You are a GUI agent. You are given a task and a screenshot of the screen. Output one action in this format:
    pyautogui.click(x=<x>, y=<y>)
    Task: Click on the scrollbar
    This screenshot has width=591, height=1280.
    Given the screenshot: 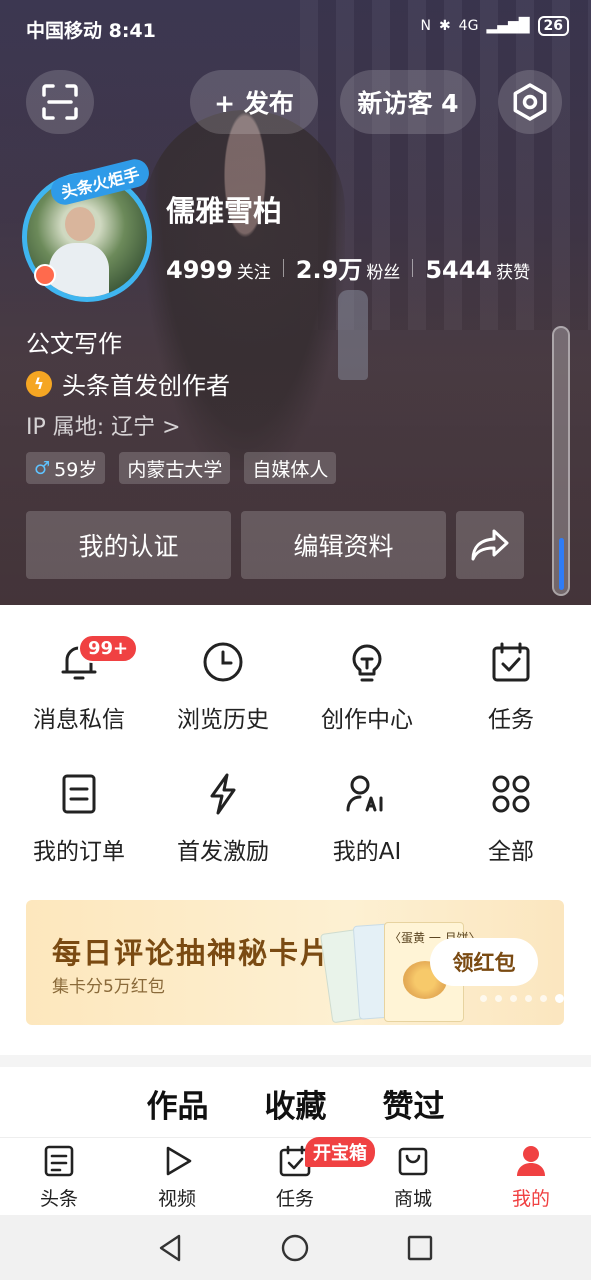 What is the action you would take?
    pyautogui.click(x=561, y=461)
    